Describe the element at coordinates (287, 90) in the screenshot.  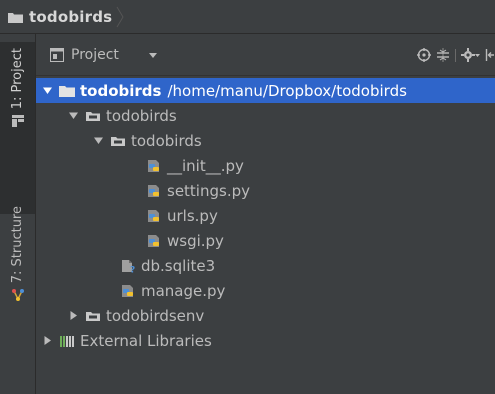
I see `tree-item-path: /home/manu/Dropbox/todobirds` at that location.